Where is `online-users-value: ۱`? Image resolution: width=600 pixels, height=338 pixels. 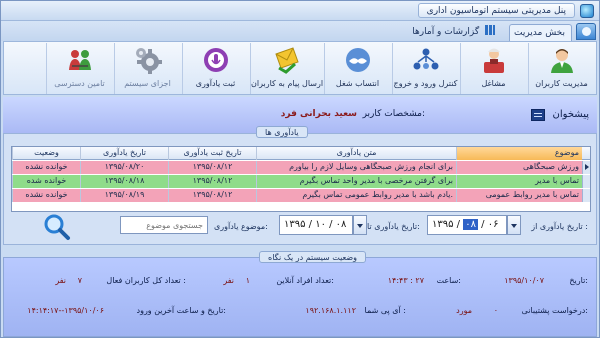
online-users-value: ۱ is located at coordinates (247, 280).